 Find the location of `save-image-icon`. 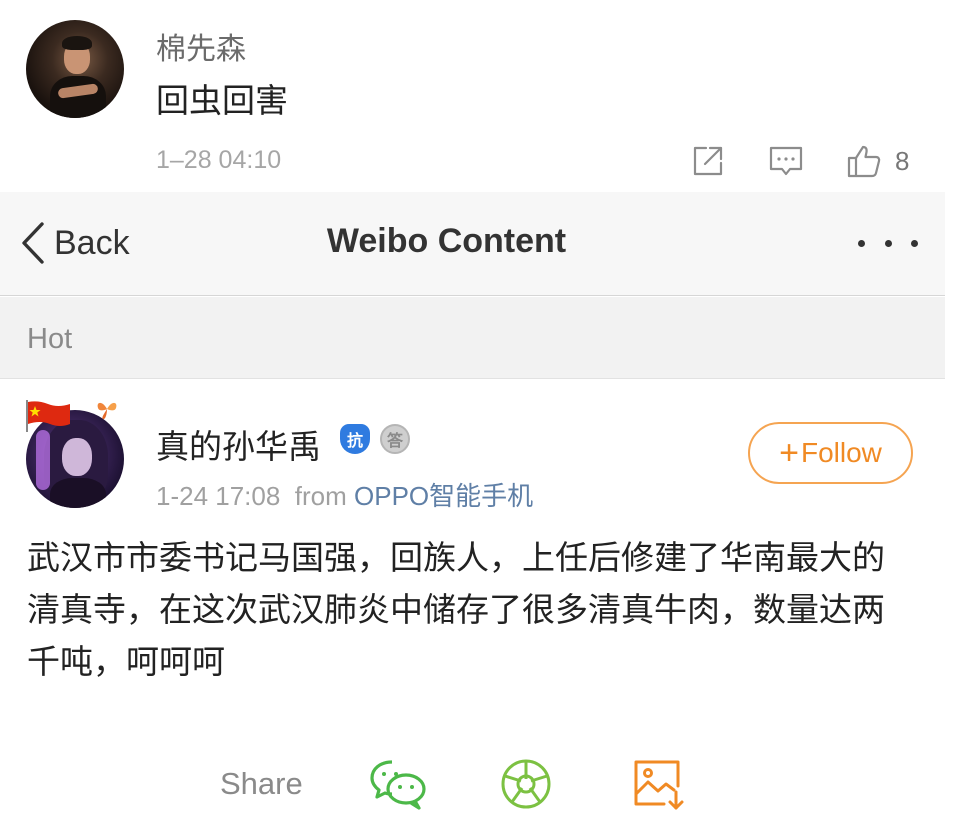

save-image-icon is located at coordinates (658, 784).